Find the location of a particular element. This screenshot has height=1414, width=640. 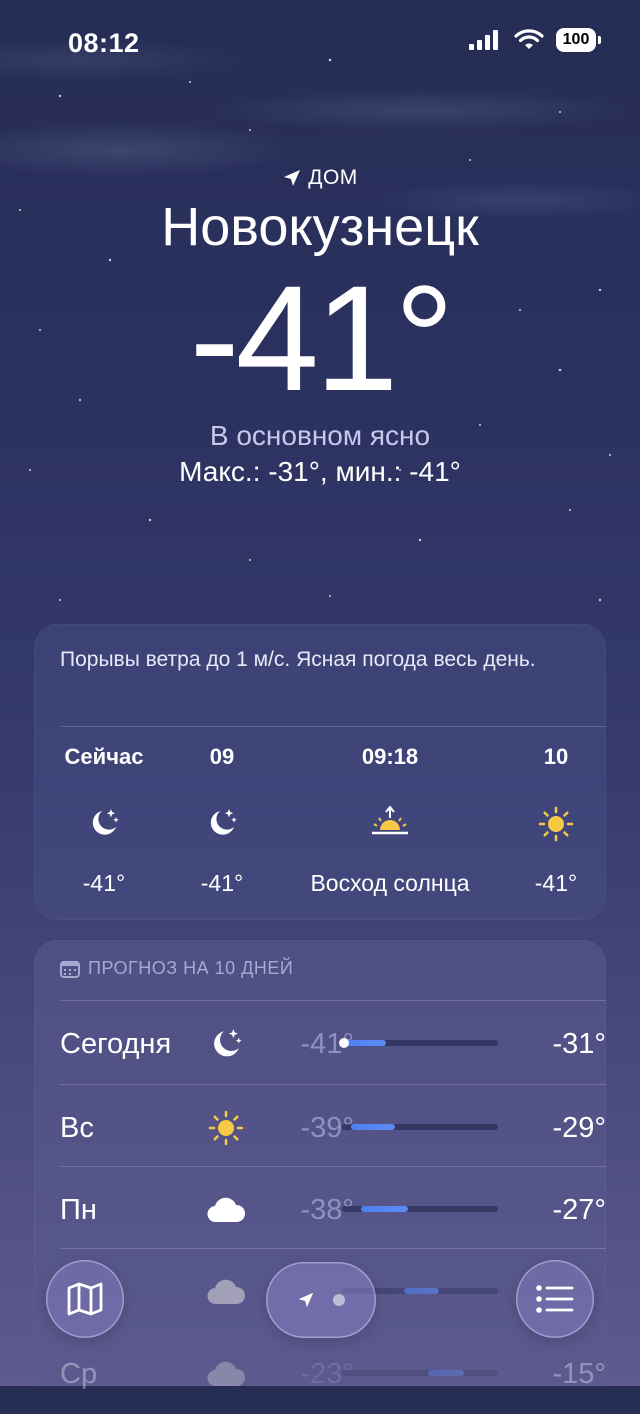

forecast-row: Вс -39° -29° is located at coordinates (333, 1127).